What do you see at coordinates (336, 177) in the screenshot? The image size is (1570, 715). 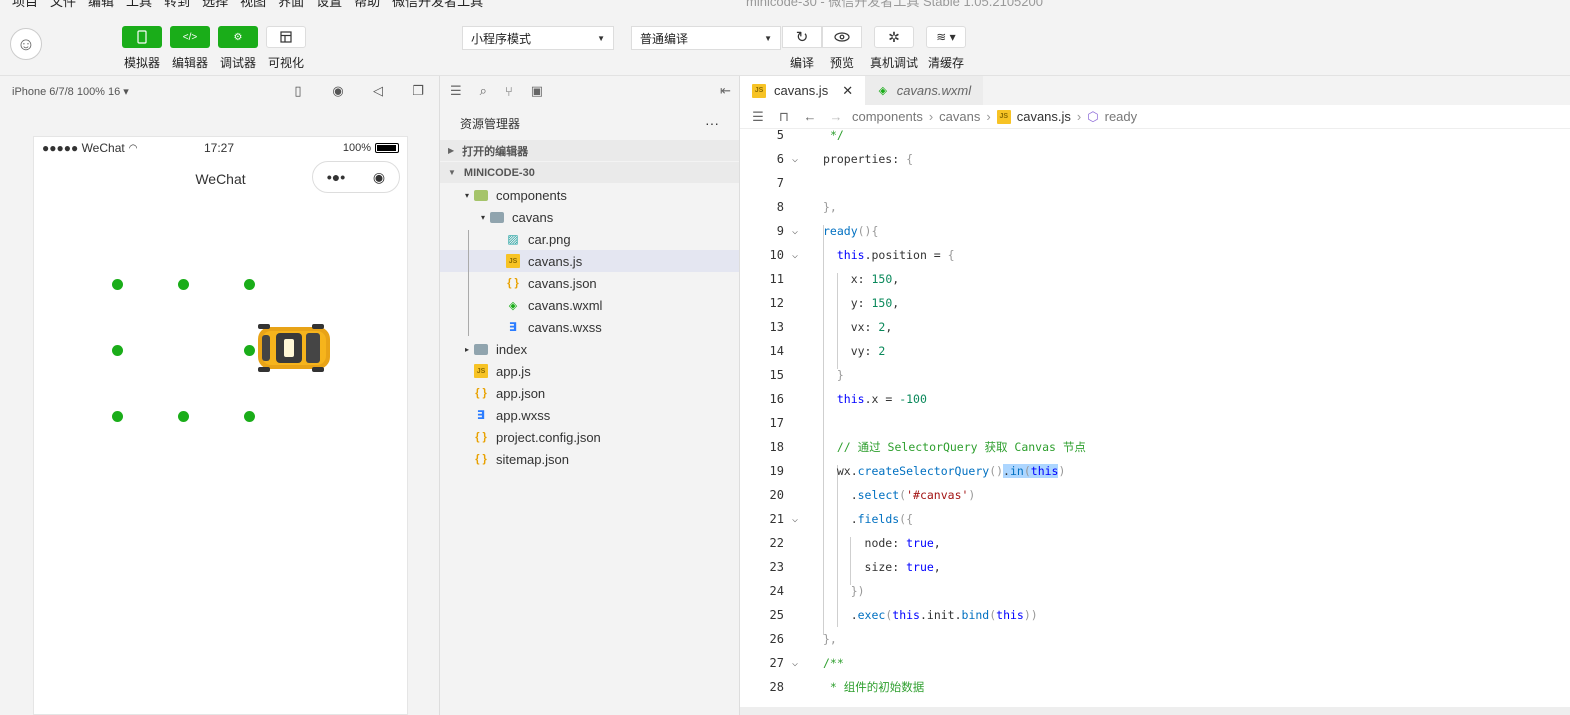 I see `more-icon: •●•` at bounding box center [336, 177].